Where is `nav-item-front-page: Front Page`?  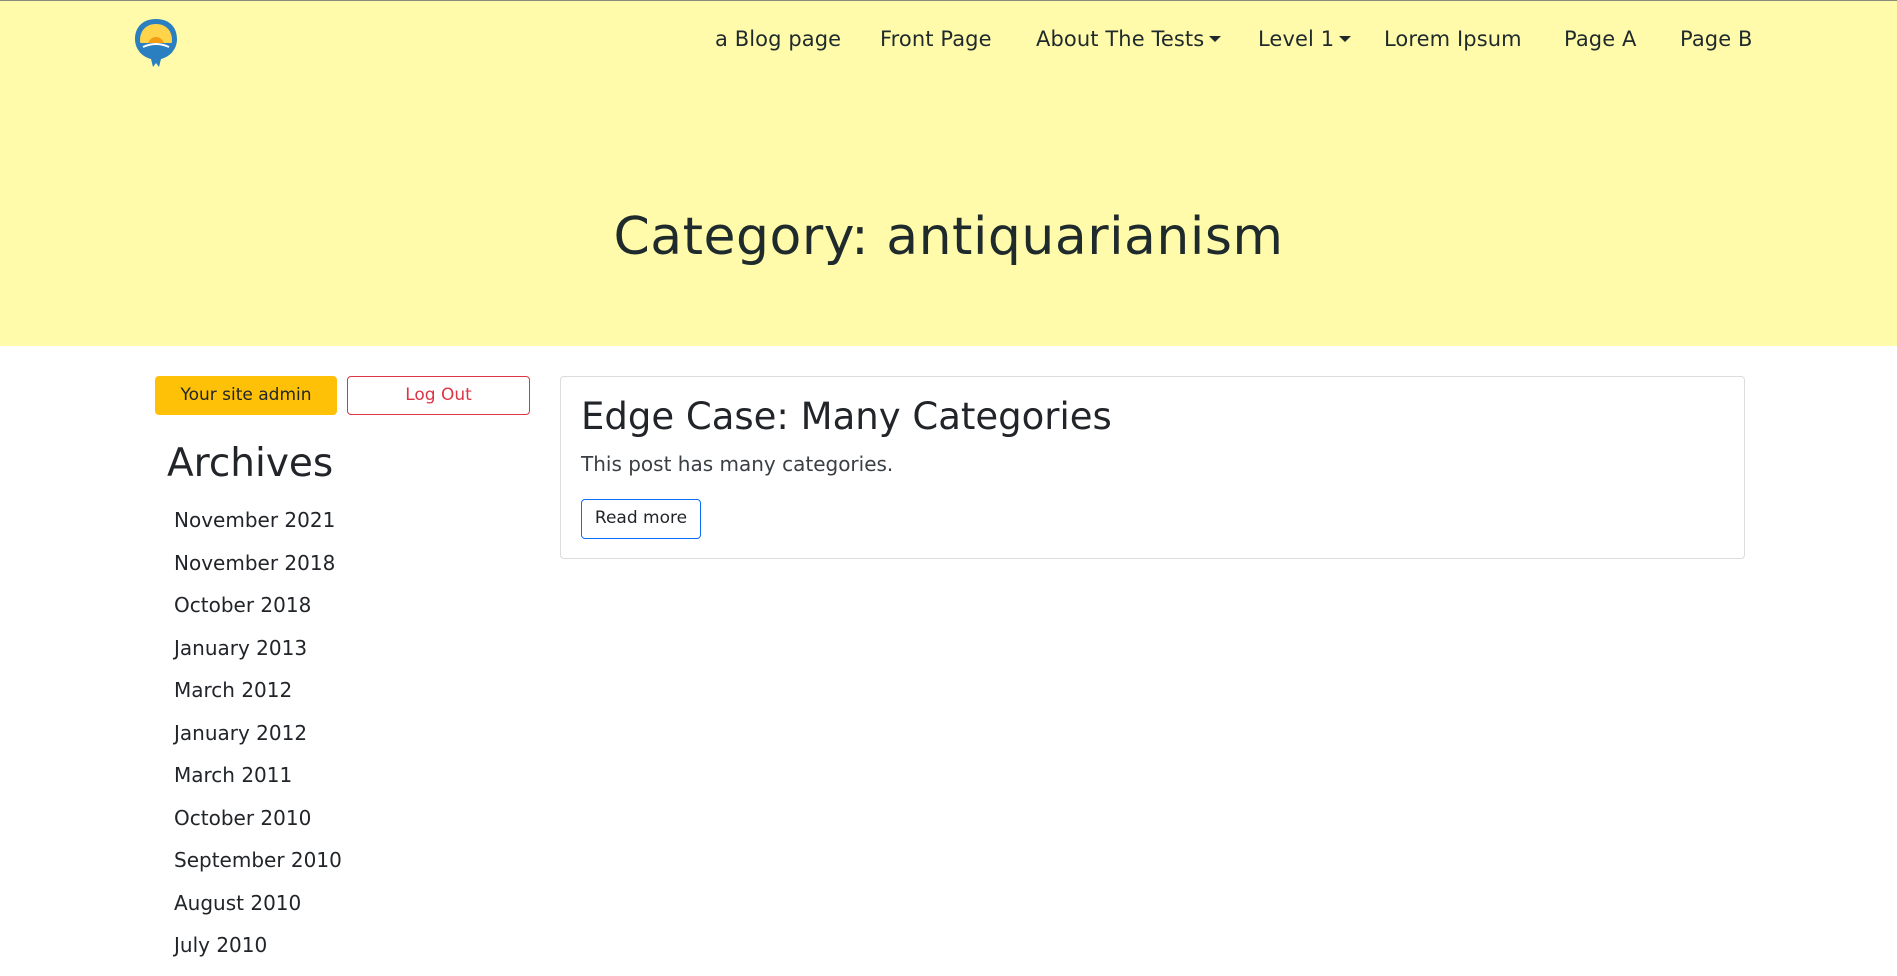 nav-item-front-page: Front Page is located at coordinates (936, 39).